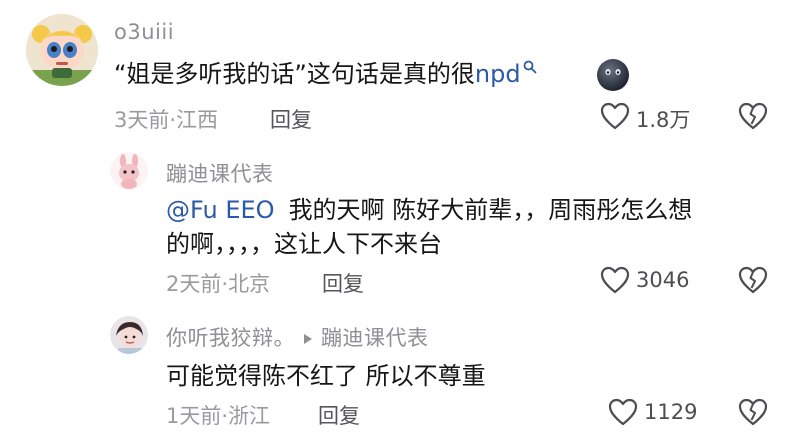 Image resolution: width=800 pixels, height=448 pixels. I want to click on reply-meta: 2天前·北京, so click(218, 283).